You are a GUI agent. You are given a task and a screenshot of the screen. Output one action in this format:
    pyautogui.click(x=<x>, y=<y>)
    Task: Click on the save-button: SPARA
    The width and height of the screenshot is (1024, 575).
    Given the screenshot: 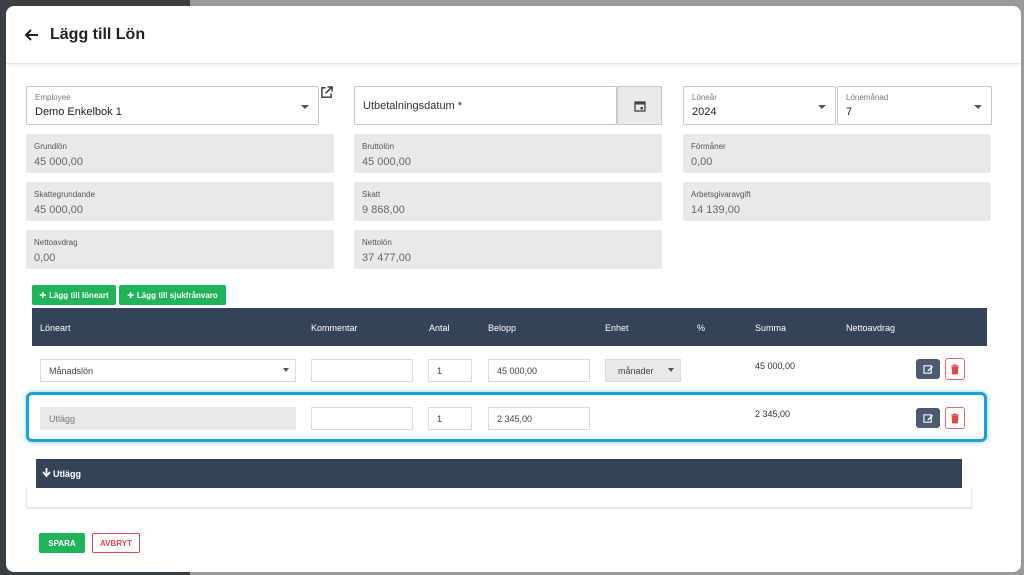 What is the action you would take?
    pyautogui.click(x=62, y=543)
    